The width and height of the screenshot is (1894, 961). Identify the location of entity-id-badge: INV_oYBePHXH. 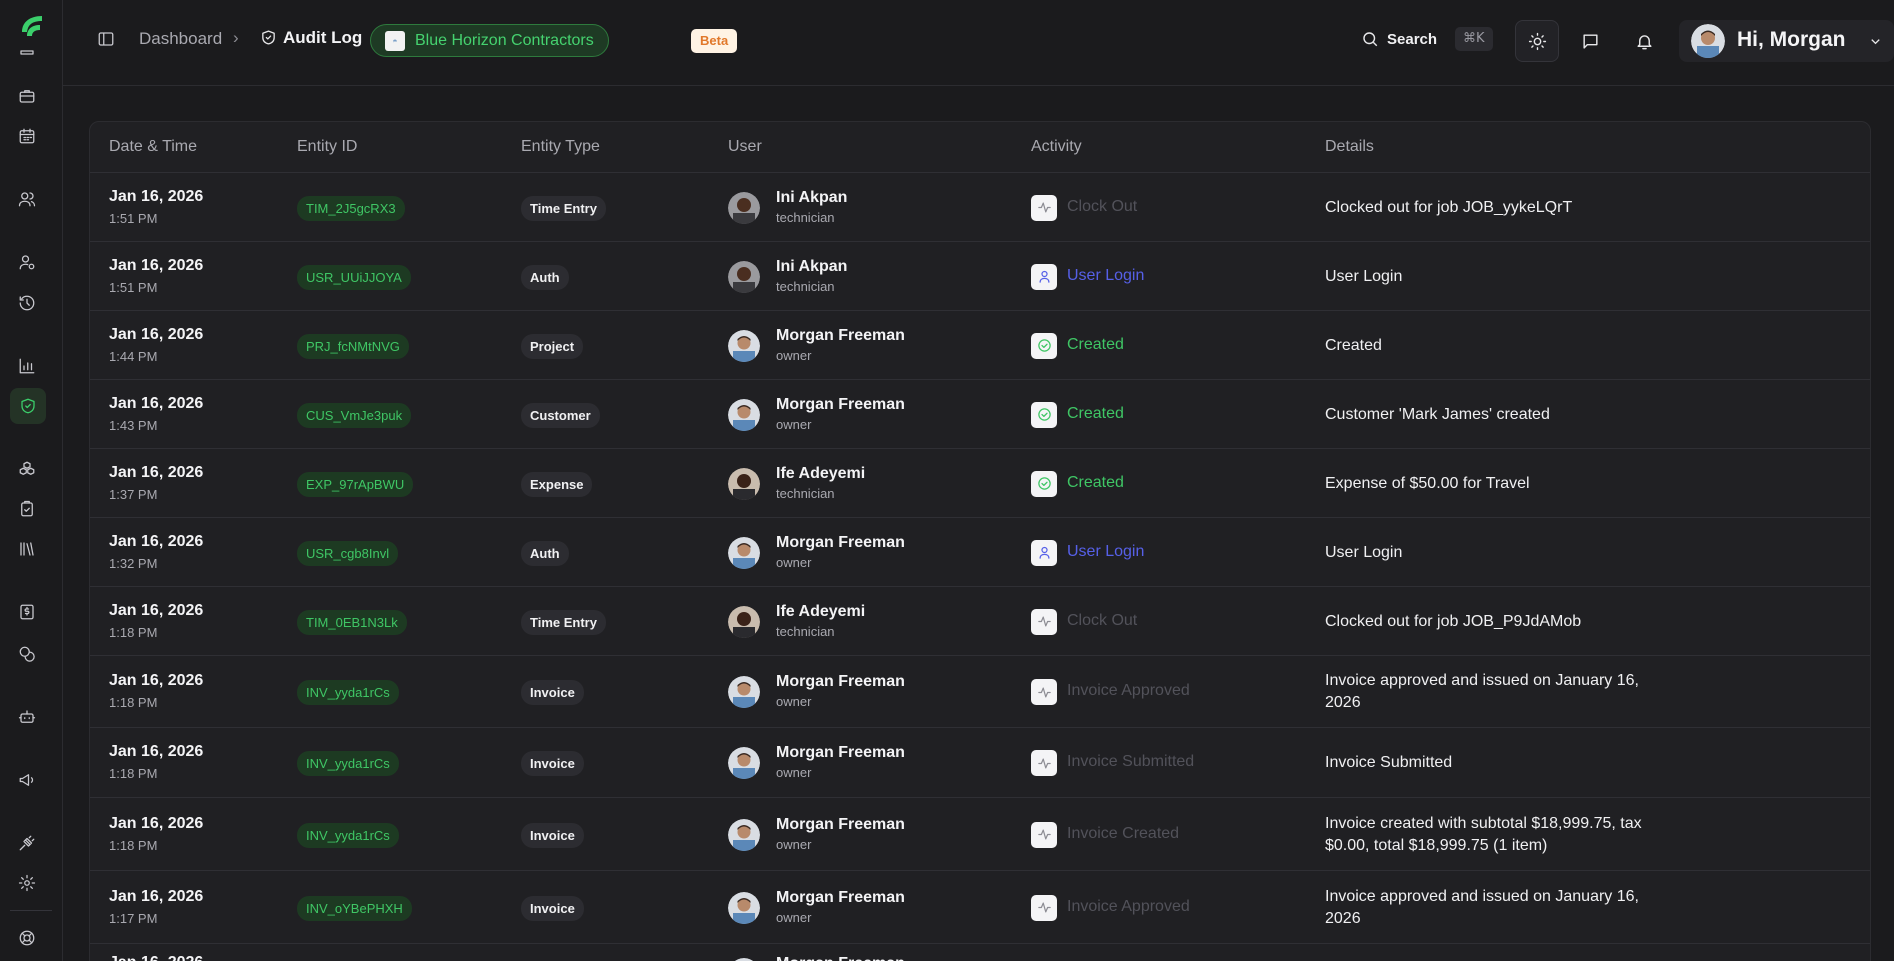
(354, 908).